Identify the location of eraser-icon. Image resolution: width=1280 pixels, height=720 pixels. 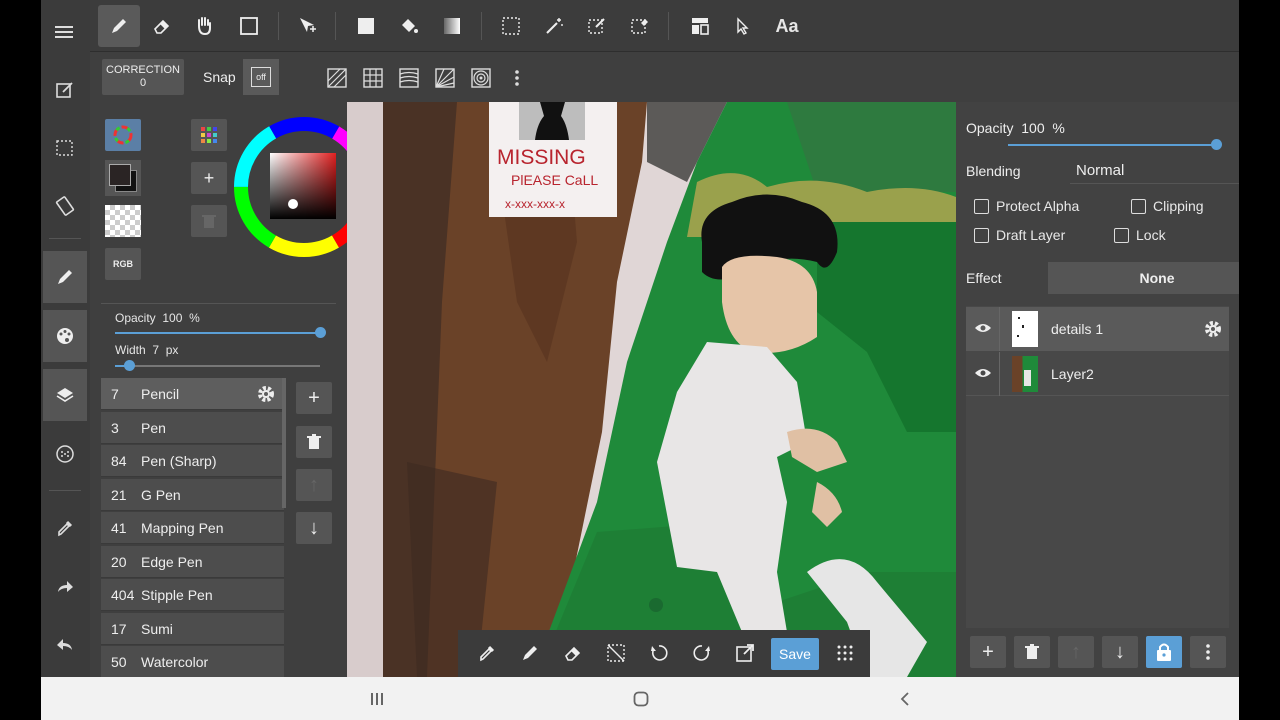
(573, 653).